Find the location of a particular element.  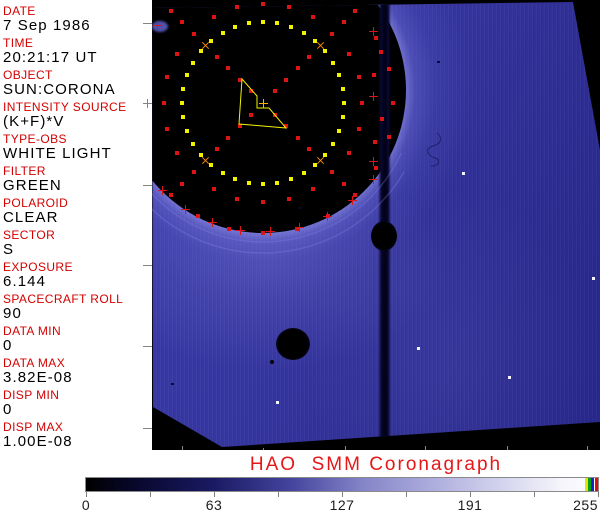

left-axis-plus-mark is located at coordinates (147, 103).